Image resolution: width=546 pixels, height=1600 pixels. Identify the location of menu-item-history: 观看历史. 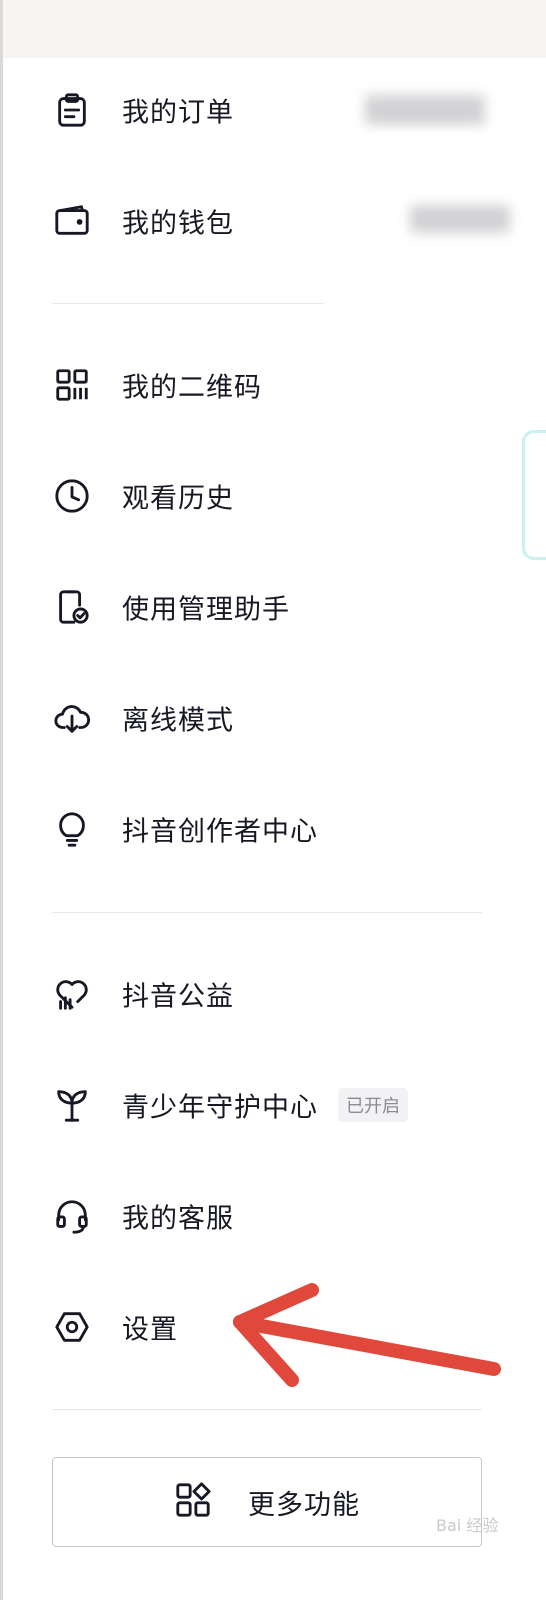
(250, 496).